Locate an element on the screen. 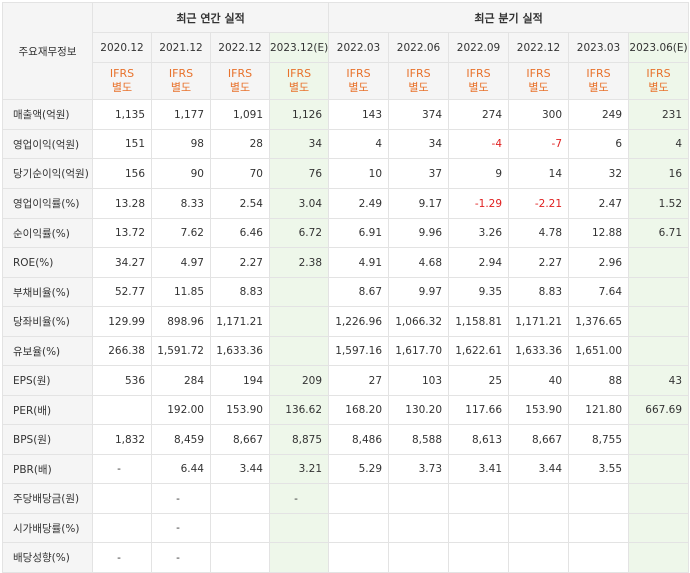 Image resolution: width=690 pixels, height=573 pixels. row-label: 시가배당률(%) is located at coordinates (47, 528).